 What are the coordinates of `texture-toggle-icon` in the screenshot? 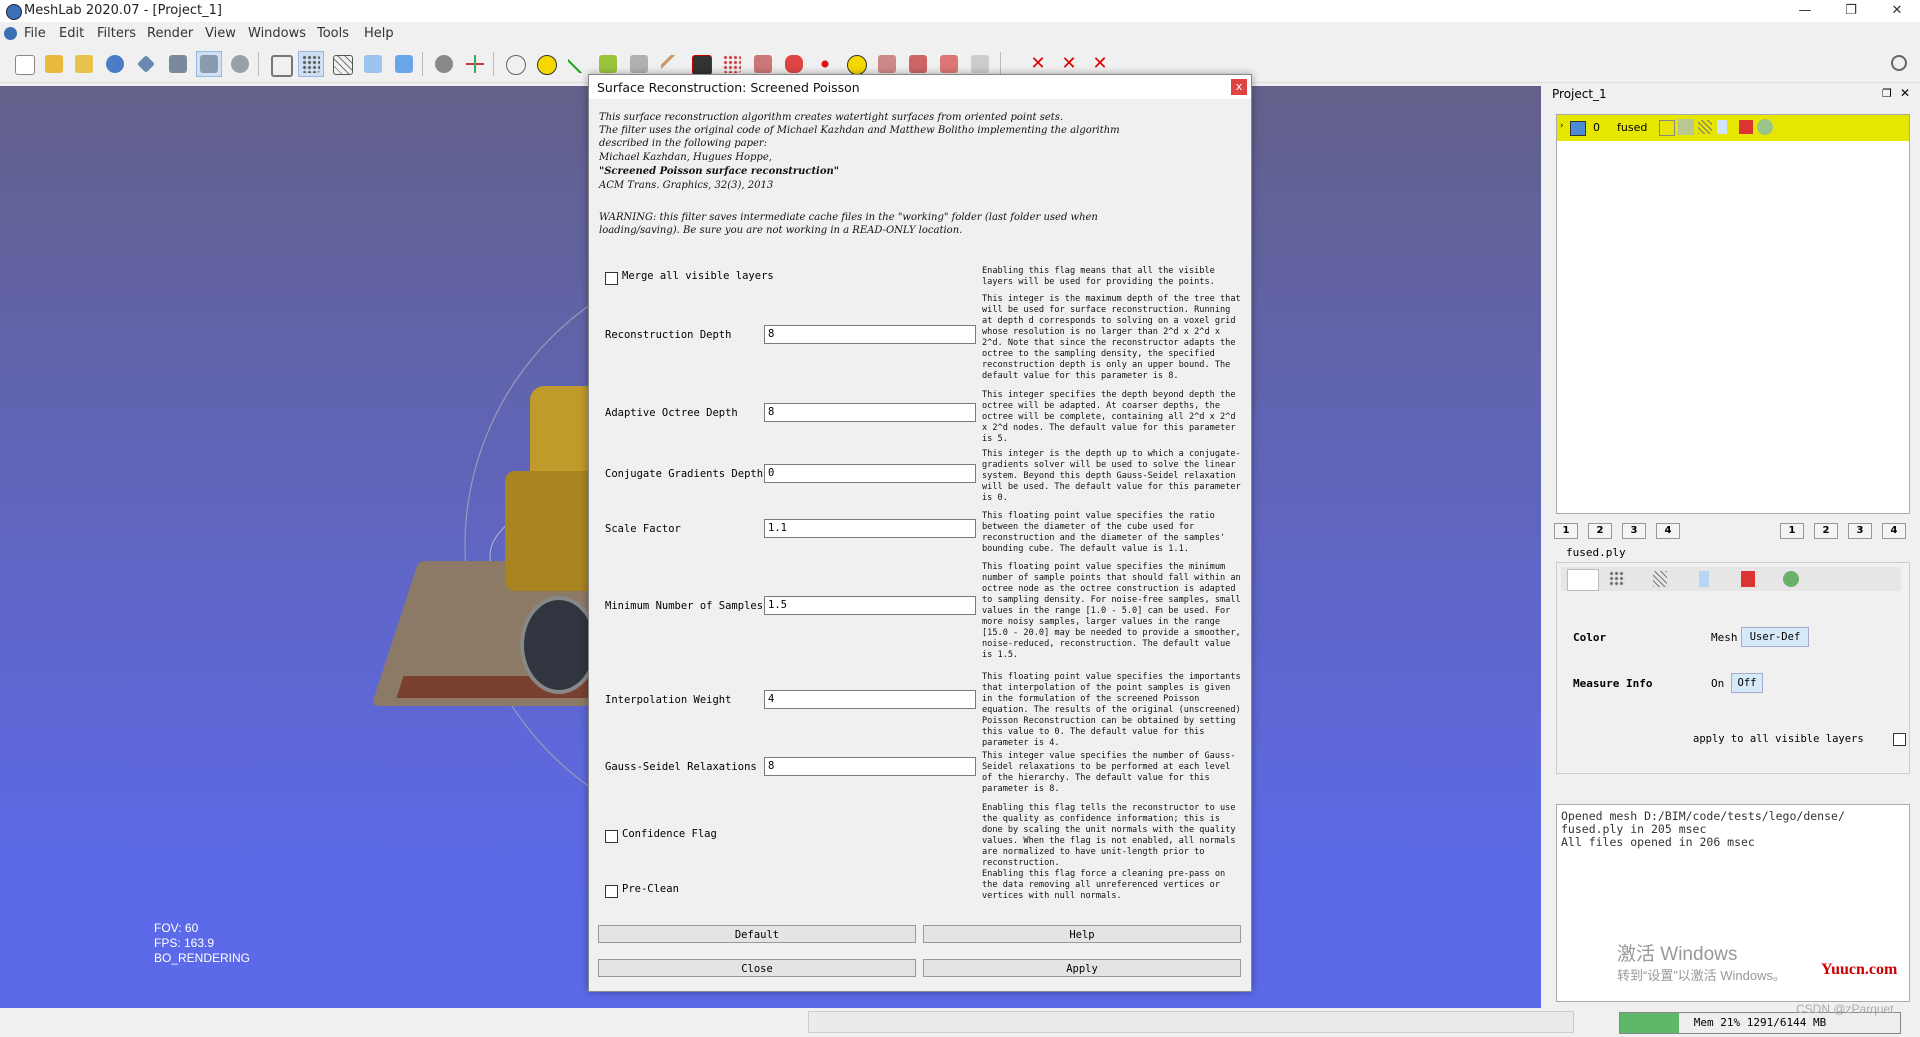 It's located at (1746, 127).